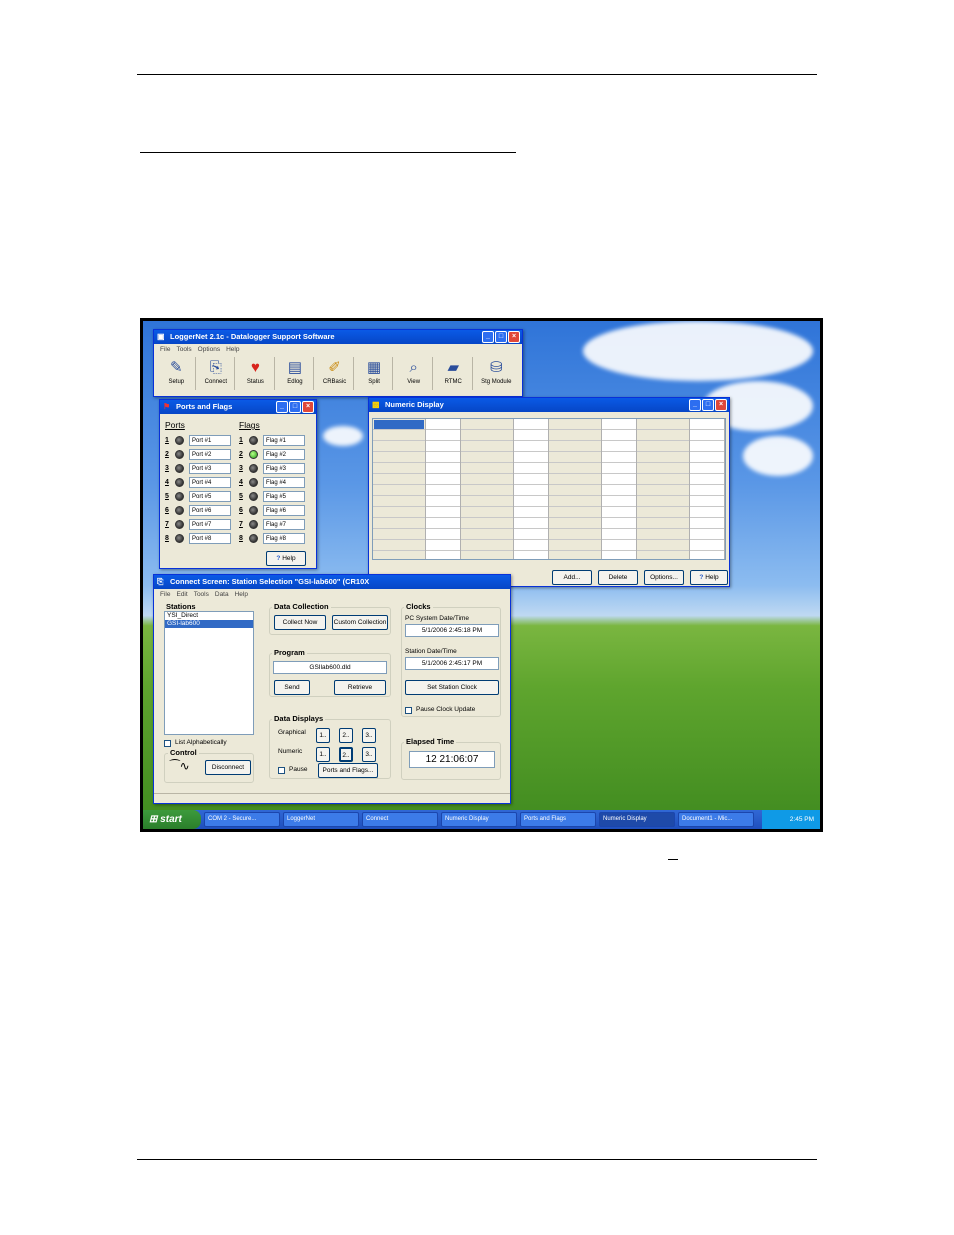 This screenshot has width=954, height=1235. I want to click on port-name-field: Port #2, so click(210, 454).